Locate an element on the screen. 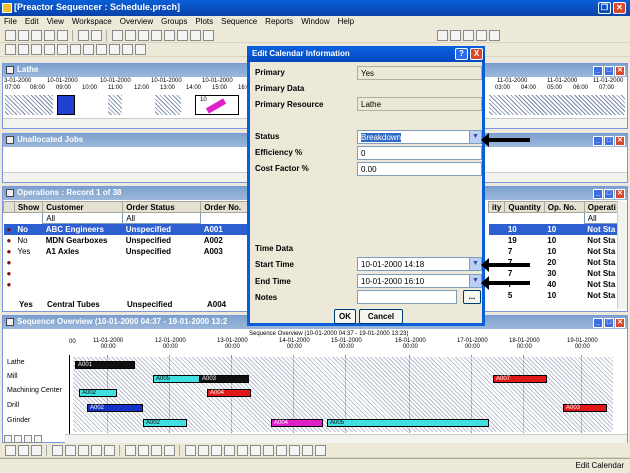  help-icon is located at coordinates (195, 35).